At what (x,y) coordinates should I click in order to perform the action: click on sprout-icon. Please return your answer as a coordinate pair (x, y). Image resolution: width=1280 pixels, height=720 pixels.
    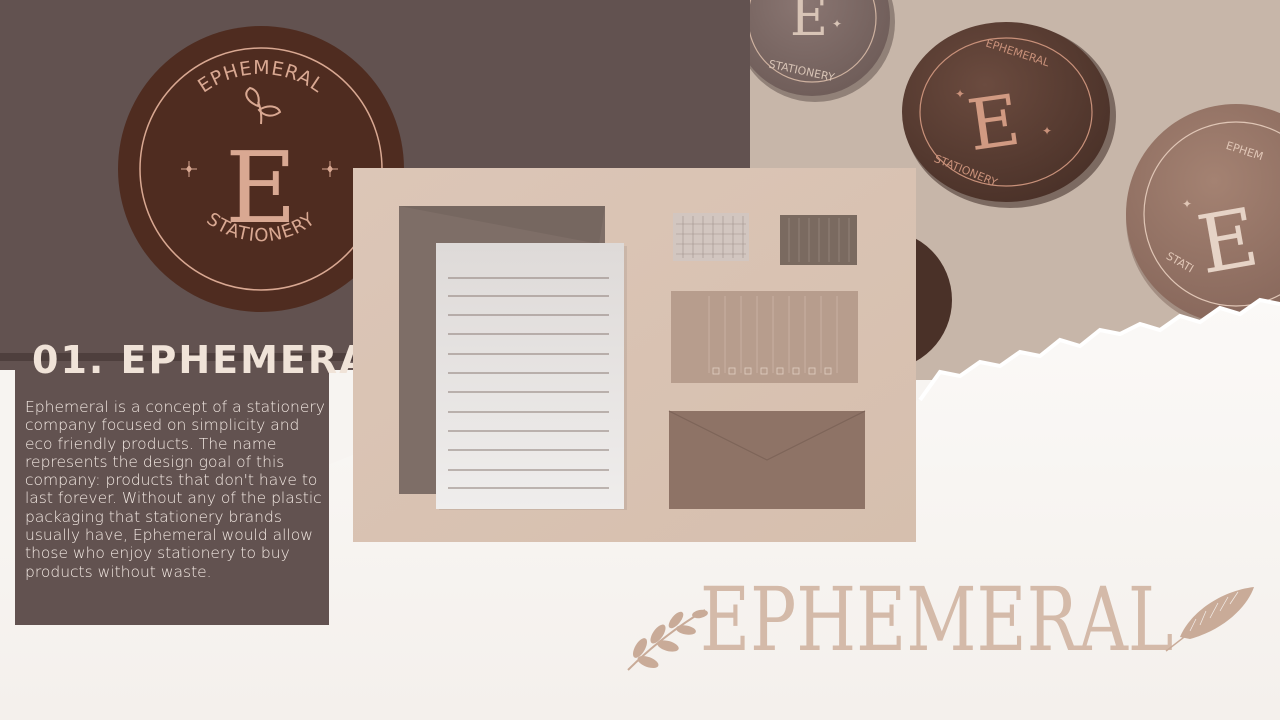
    Looking at the image, I should click on (263, 105).